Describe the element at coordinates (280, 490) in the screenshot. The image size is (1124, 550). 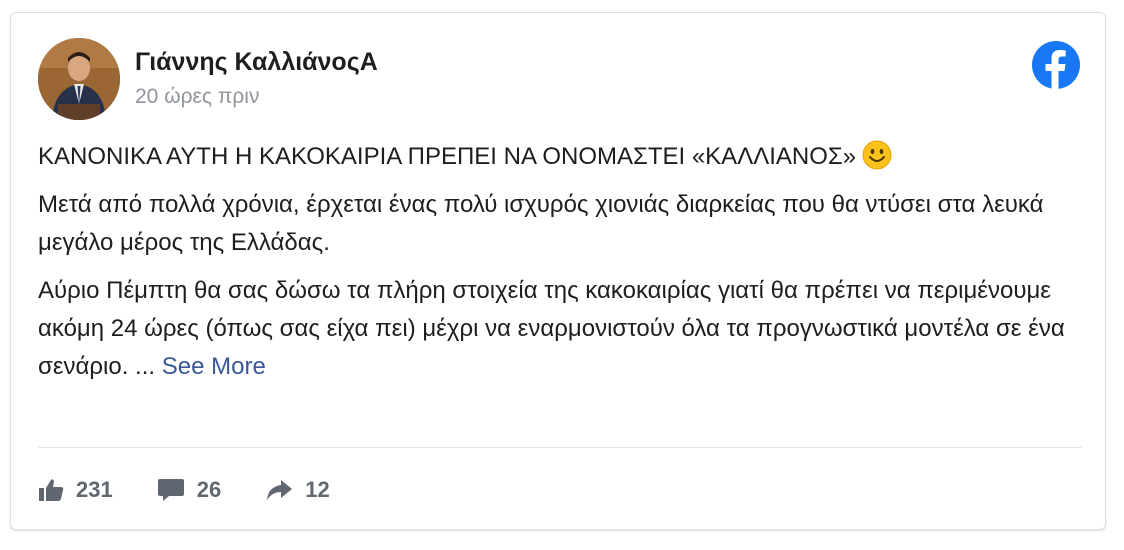
I see `share-arrow-icon` at that location.